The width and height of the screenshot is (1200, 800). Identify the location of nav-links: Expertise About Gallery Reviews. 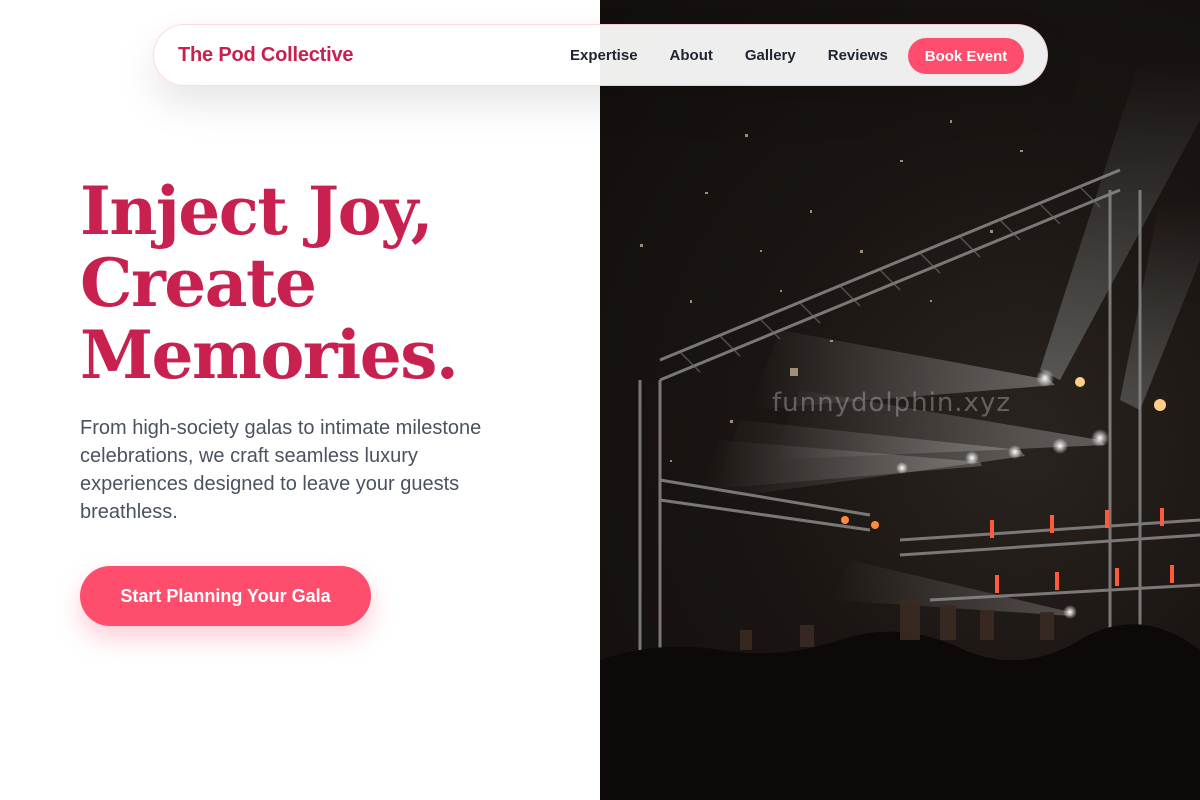
(745, 55).